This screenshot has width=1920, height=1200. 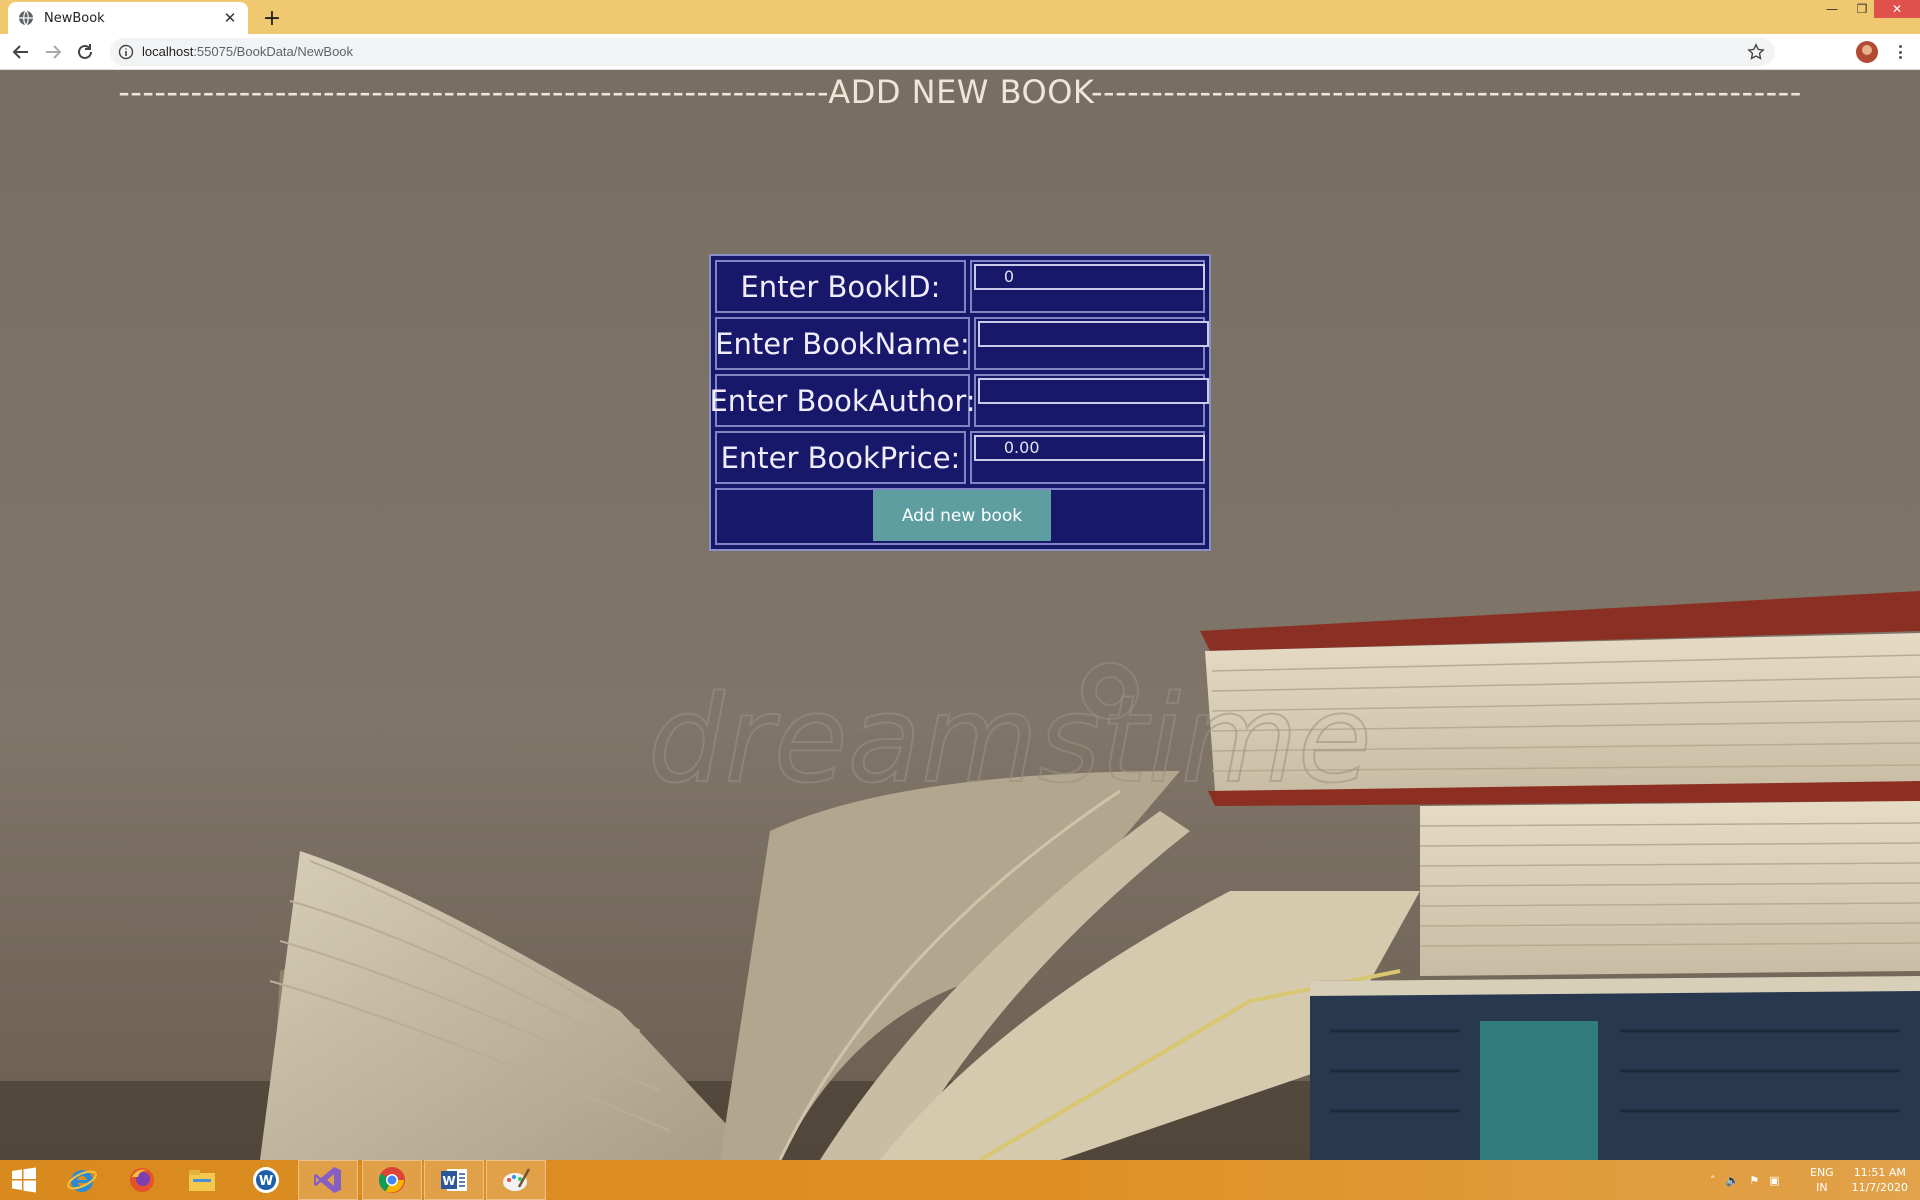 I want to click on app-w-icon: W, so click(x=266, y=1180).